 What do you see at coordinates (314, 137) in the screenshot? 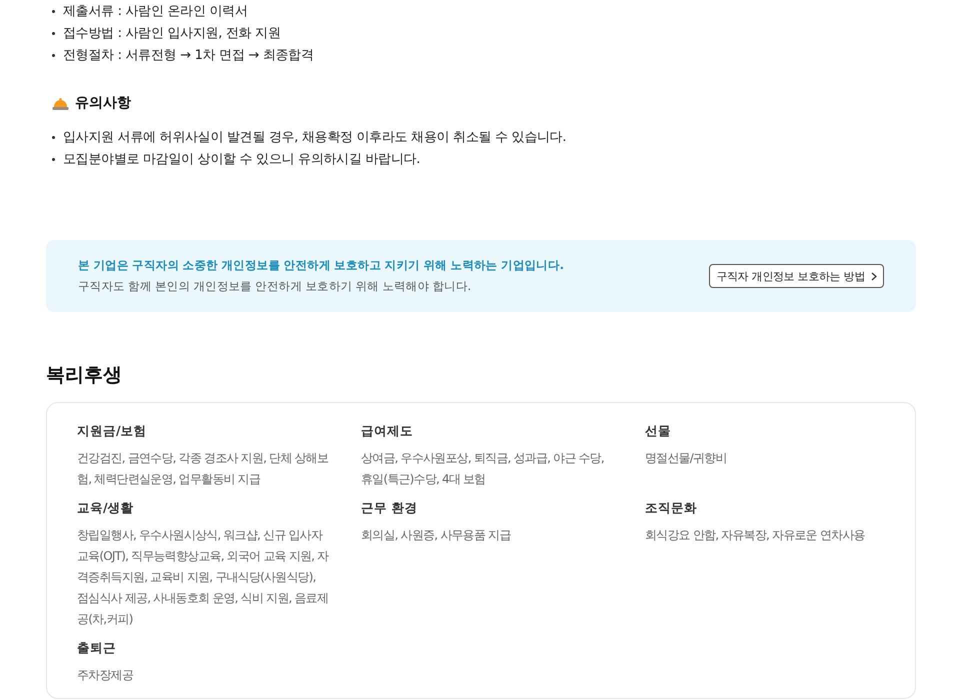
I see `note-item: 입사지원 서류에 허위사실이 발견될 경우, 채용확정 이후라도 채용이 취소될 수 있습니다.` at bounding box center [314, 137].